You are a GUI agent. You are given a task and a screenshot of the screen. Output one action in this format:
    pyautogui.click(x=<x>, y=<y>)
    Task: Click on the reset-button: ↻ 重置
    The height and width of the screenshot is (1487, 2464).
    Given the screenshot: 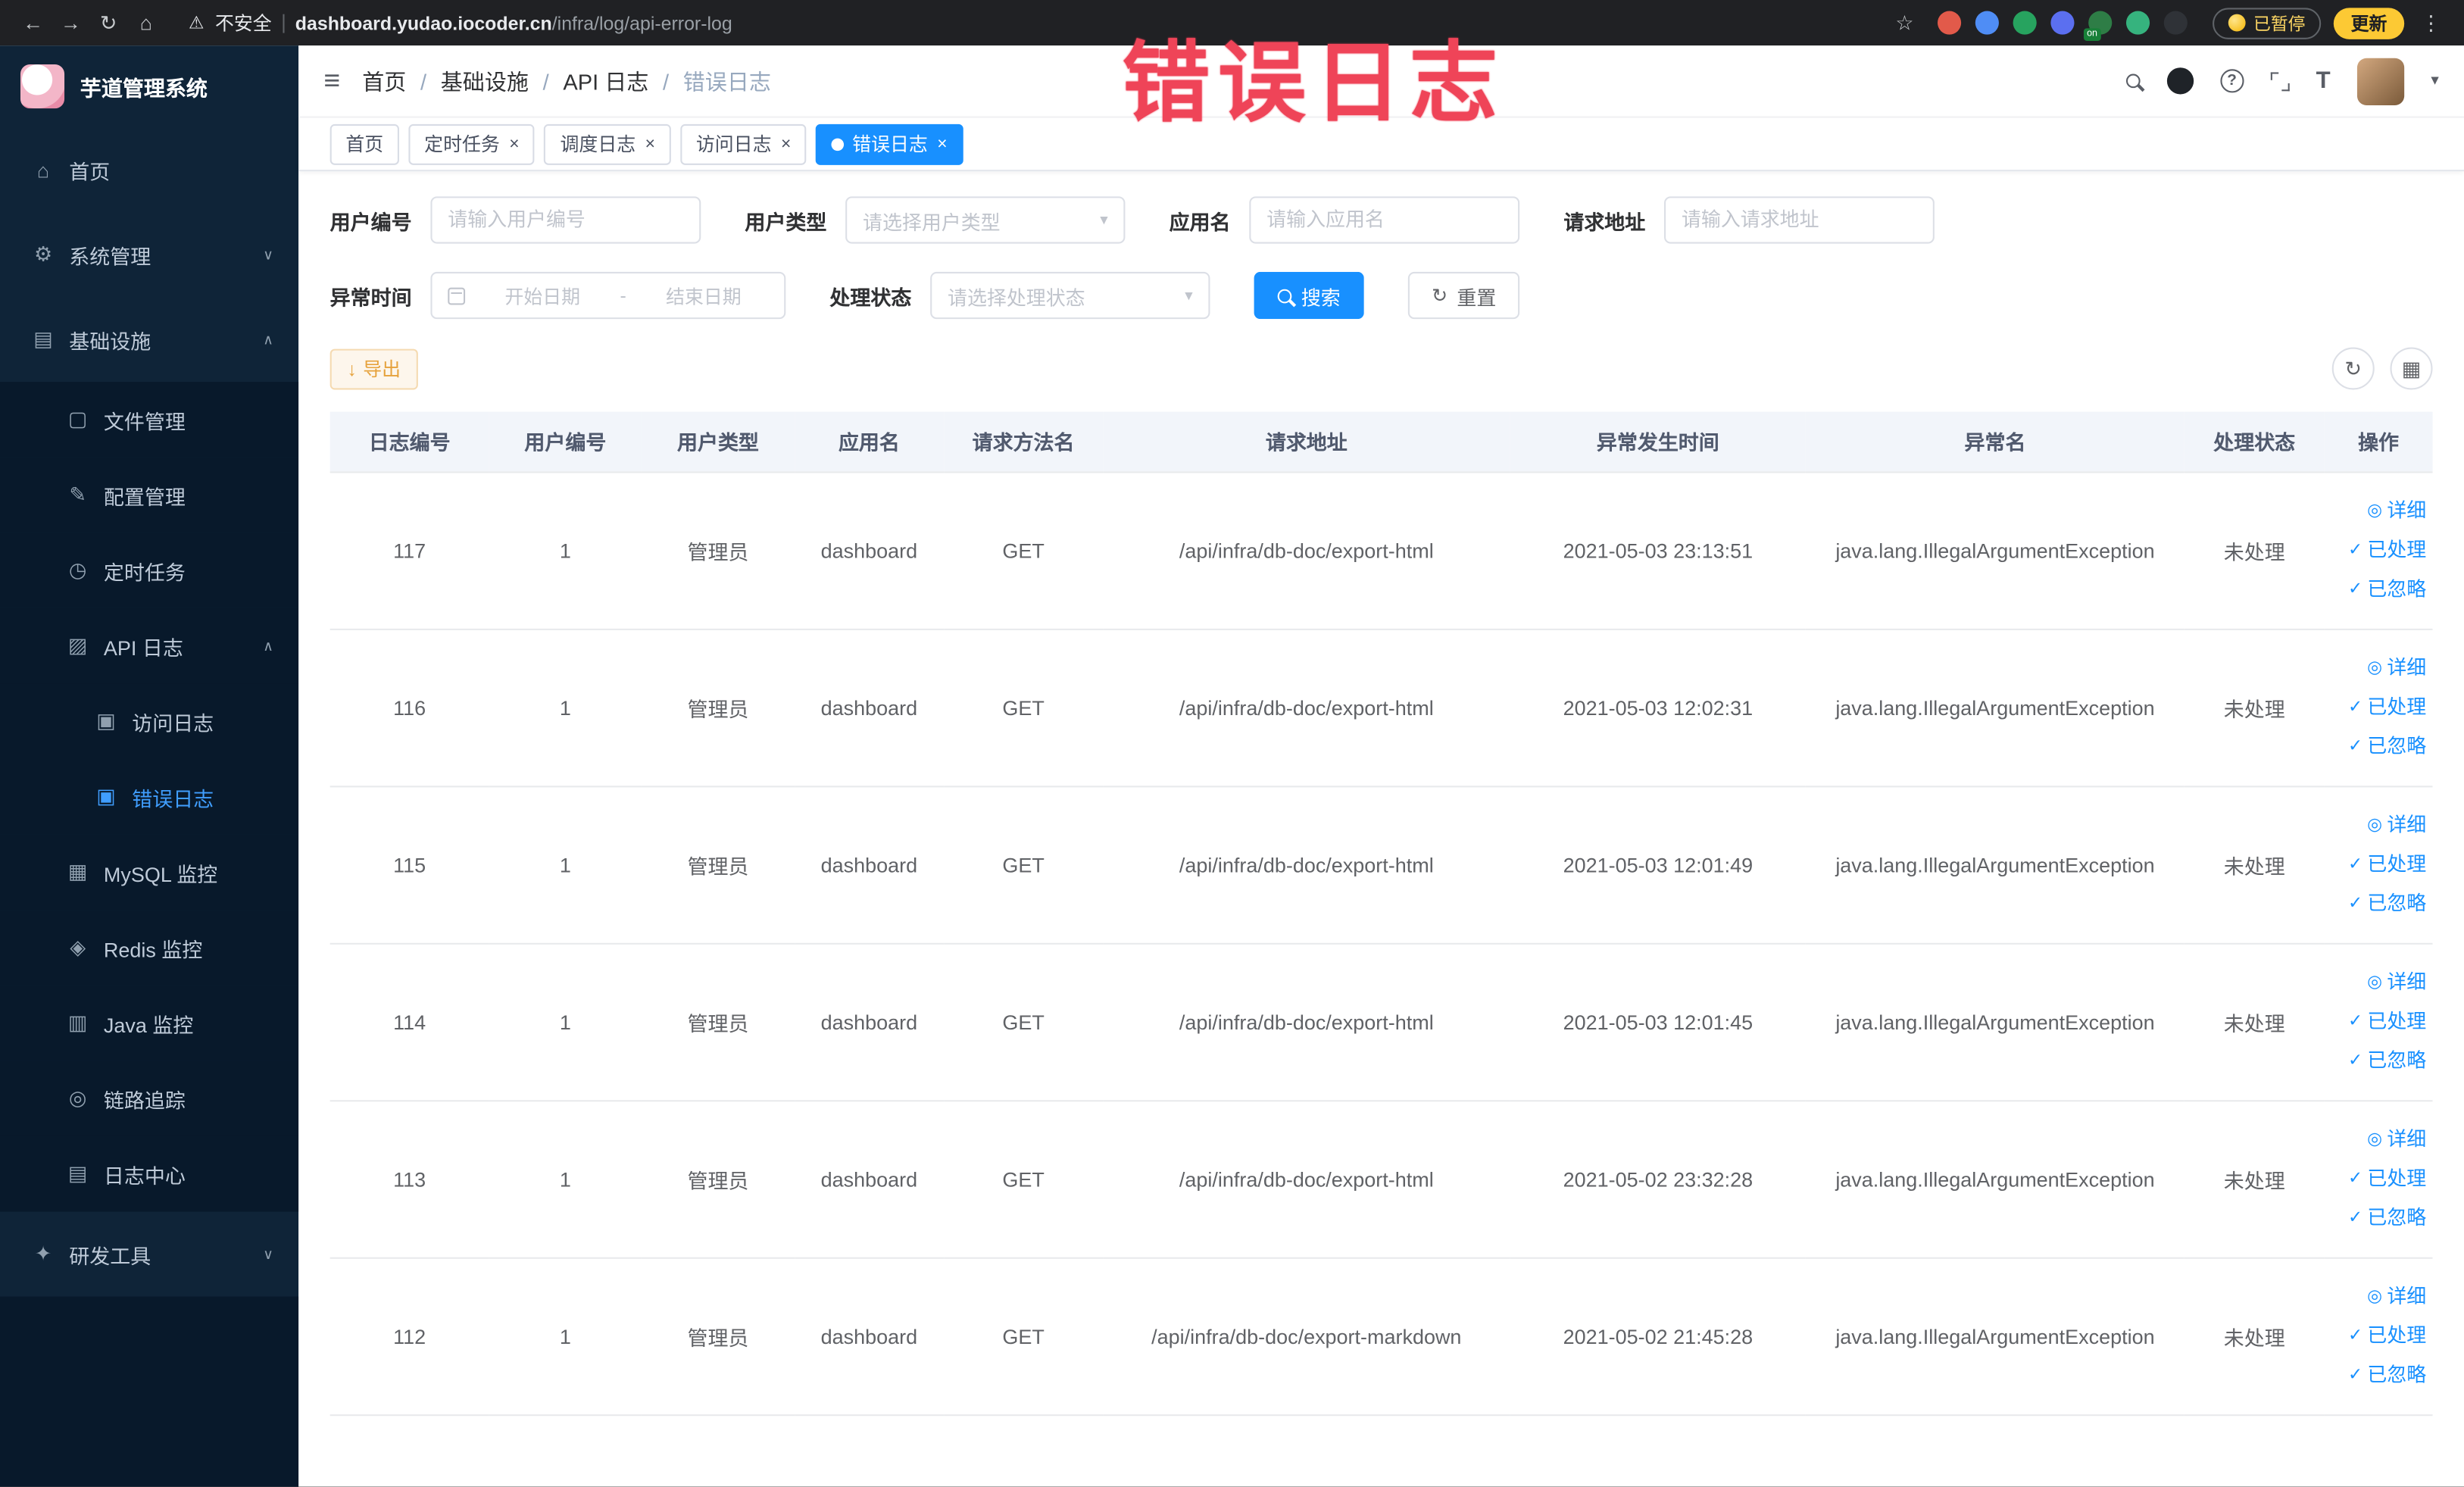 What is the action you would take?
    pyautogui.click(x=1463, y=295)
    